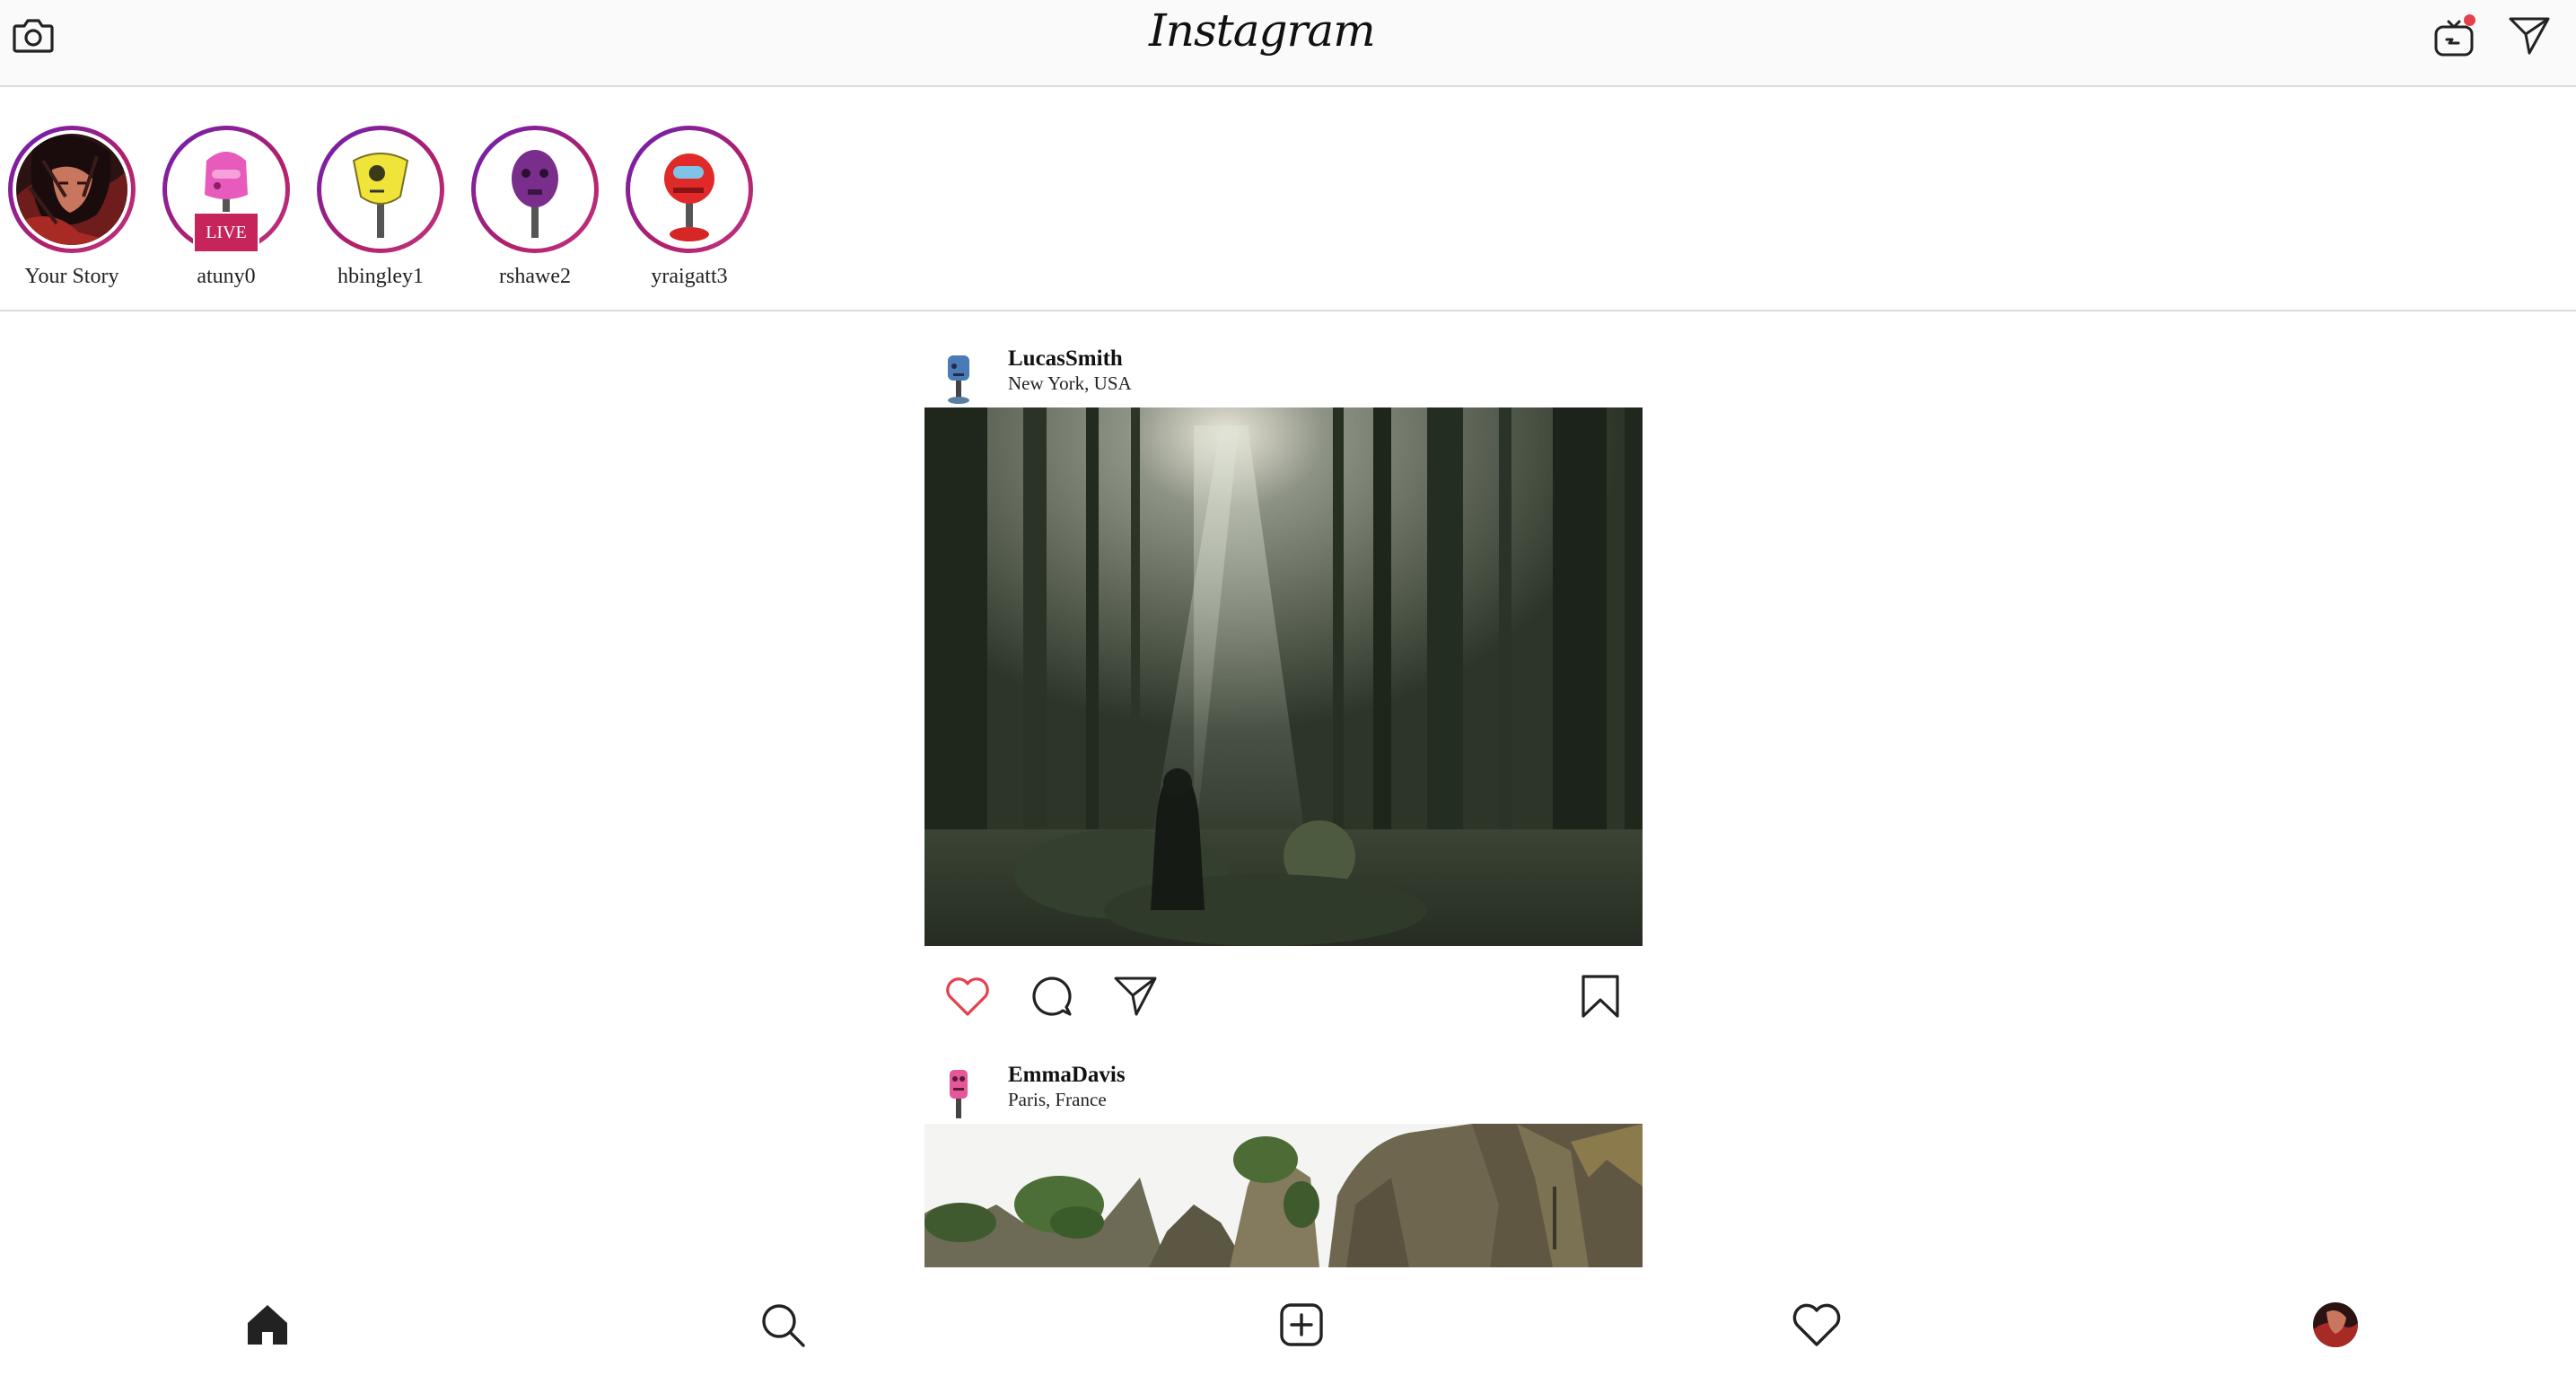 This screenshot has width=2576, height=1393. I want to click on story-name: Your Story, so click(71, 276).